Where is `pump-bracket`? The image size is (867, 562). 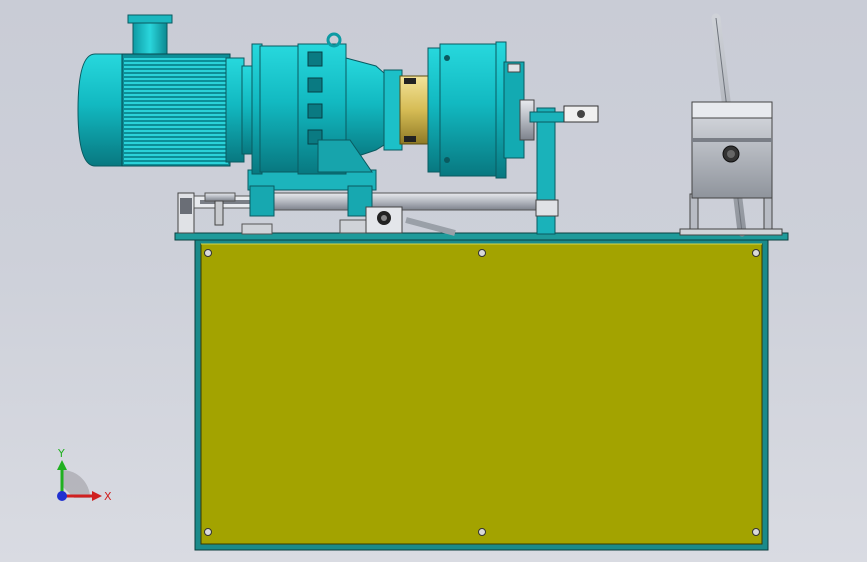
pump-bracket is located at coordinates (564, 170).